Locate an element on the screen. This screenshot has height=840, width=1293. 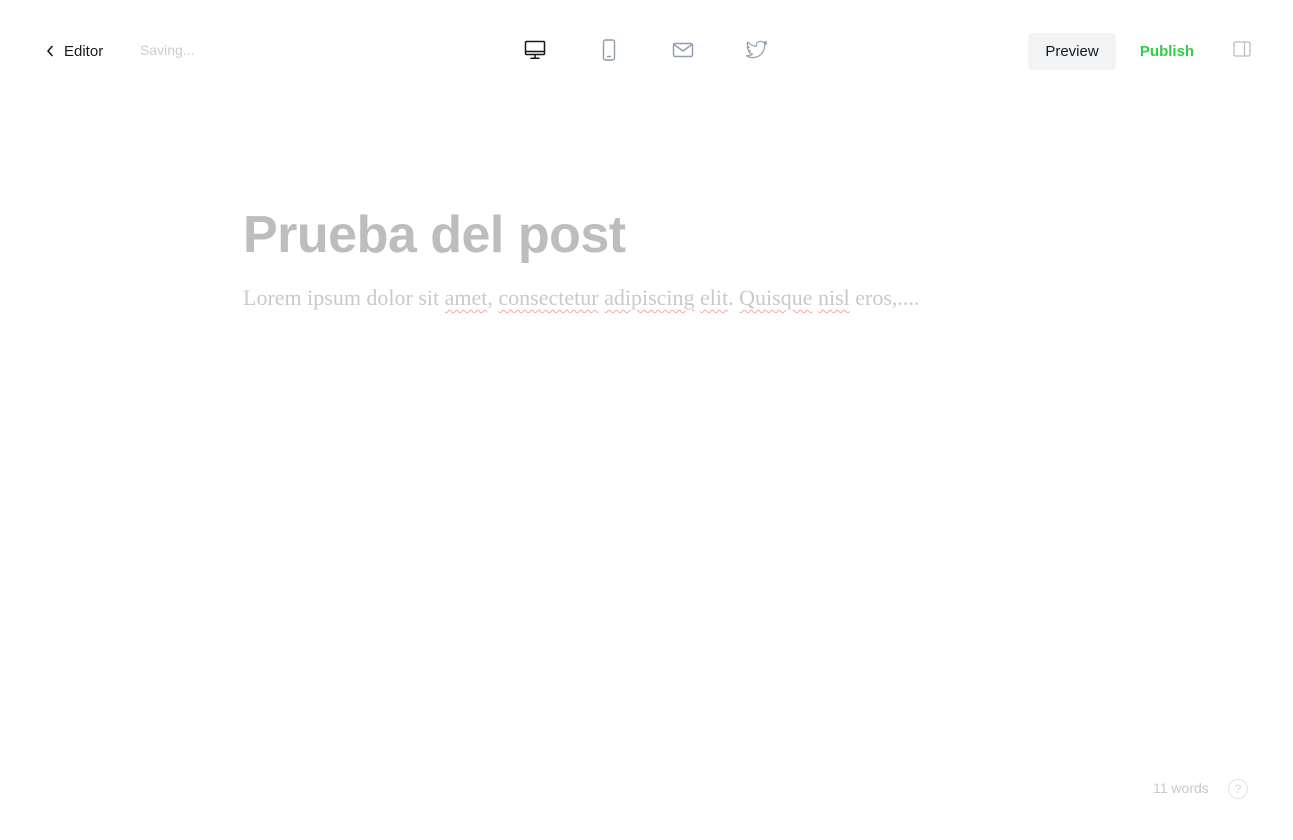
device-toggle-twitter is located at coordinates (757, 52).